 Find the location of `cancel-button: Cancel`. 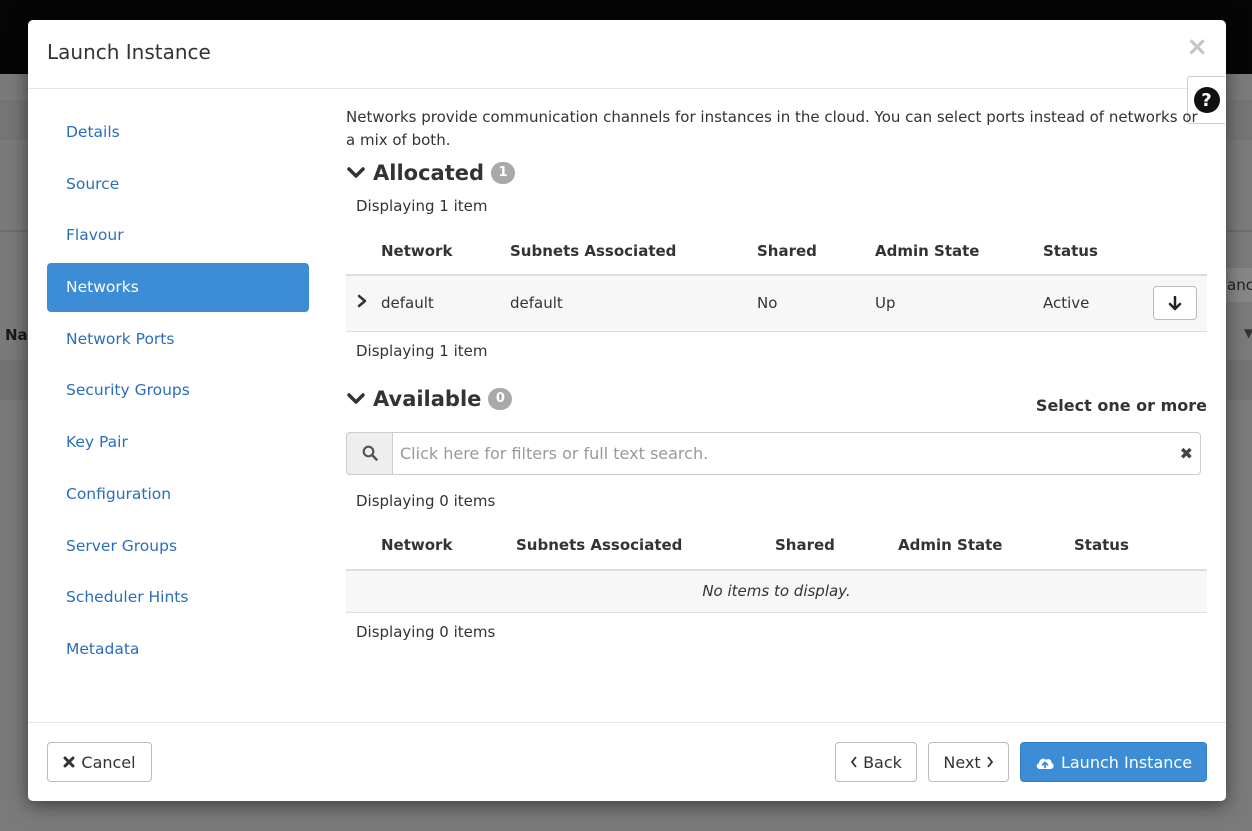

cancel-button: Cancel is located at coordinates (99, 762).